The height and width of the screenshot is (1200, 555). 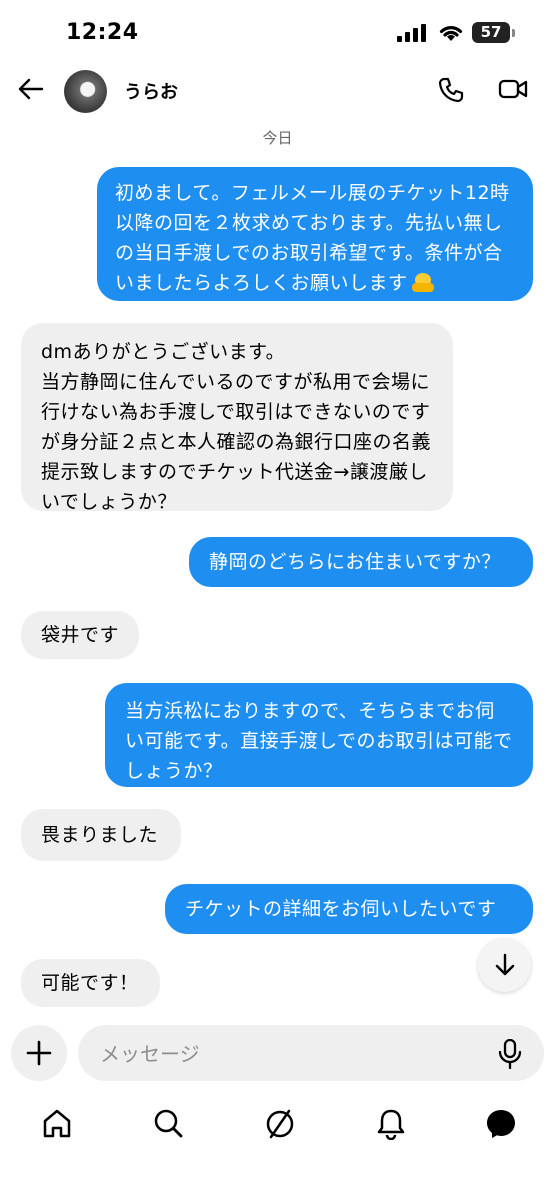 I want to click on plus-icon, so click(x=39, y=1053).